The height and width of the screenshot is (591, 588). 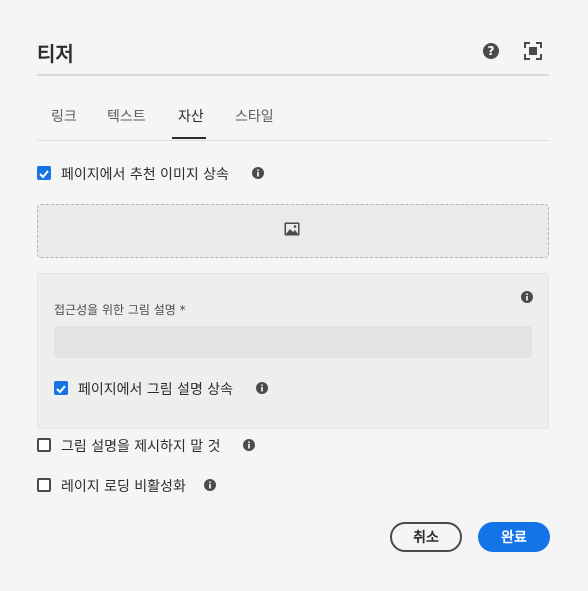 I want to click on image-icon, so click(x=292, y=229).